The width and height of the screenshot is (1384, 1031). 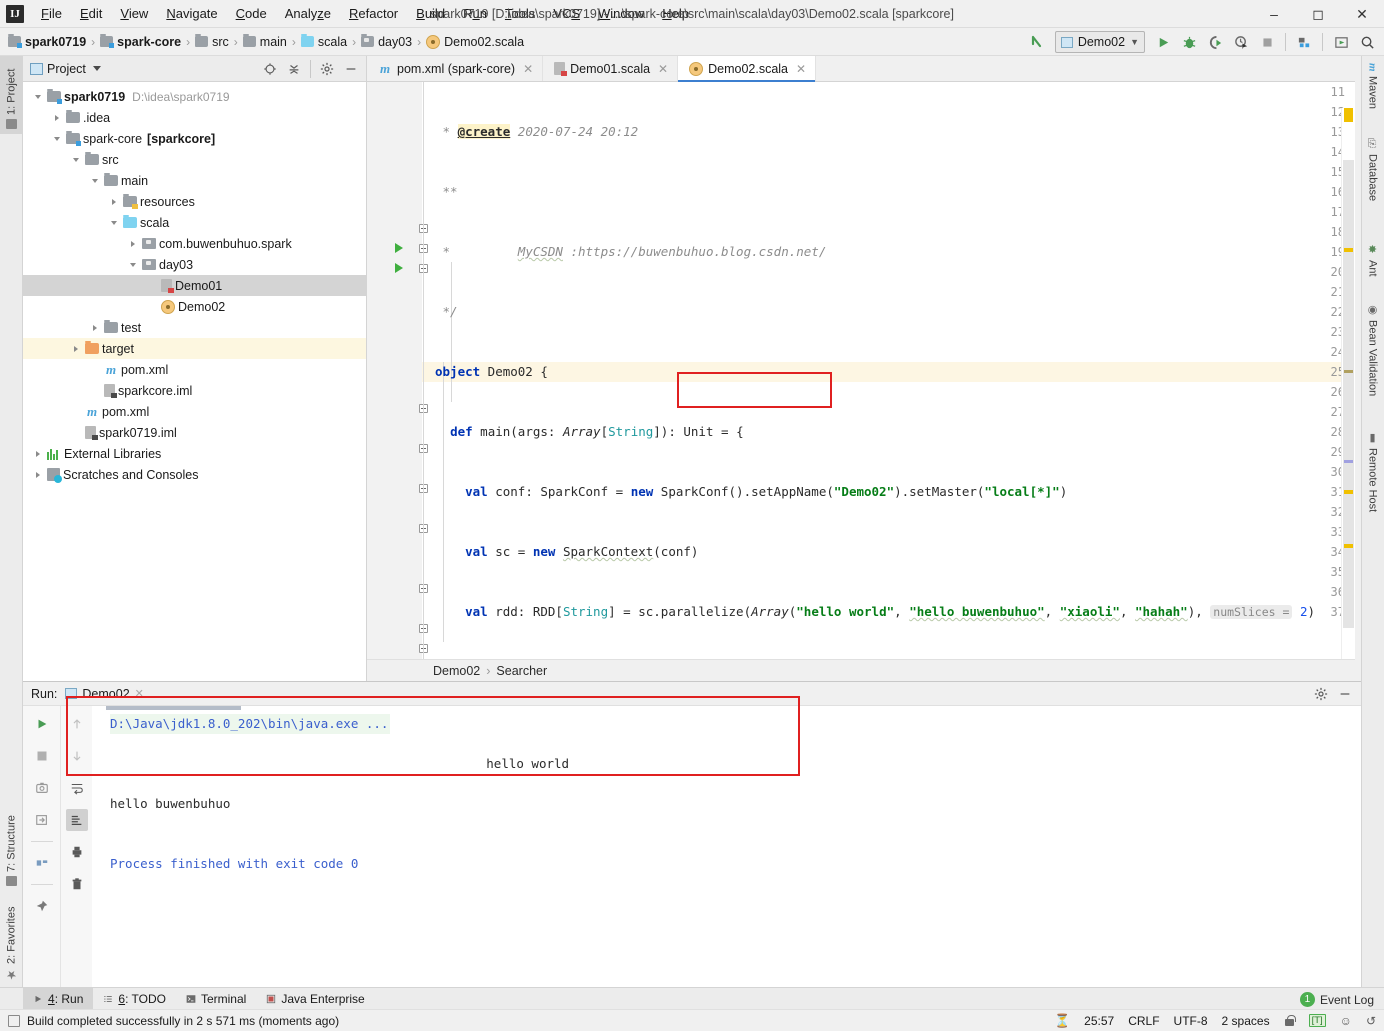 What do you see at coordinates (1163, 42) in the screenshot?
I see `run-icon` at bounding box center [1163, 42].